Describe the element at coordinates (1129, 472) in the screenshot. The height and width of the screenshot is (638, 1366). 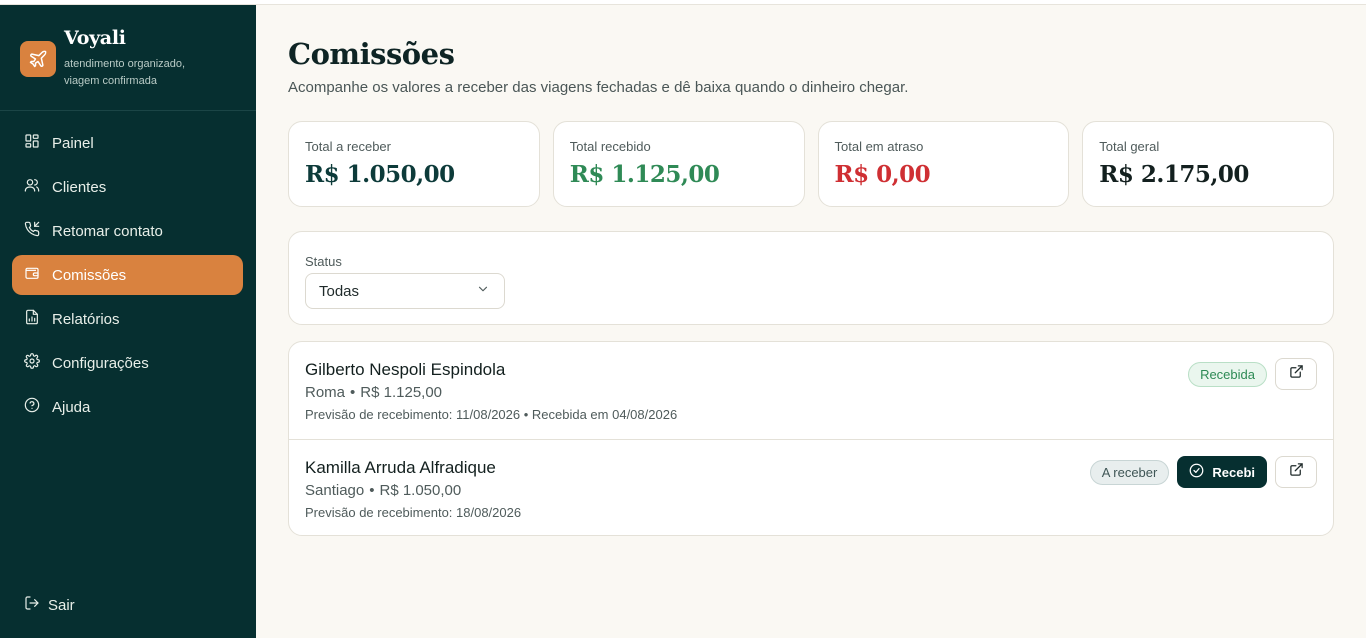
I see `status-badge: A receber` at that location.